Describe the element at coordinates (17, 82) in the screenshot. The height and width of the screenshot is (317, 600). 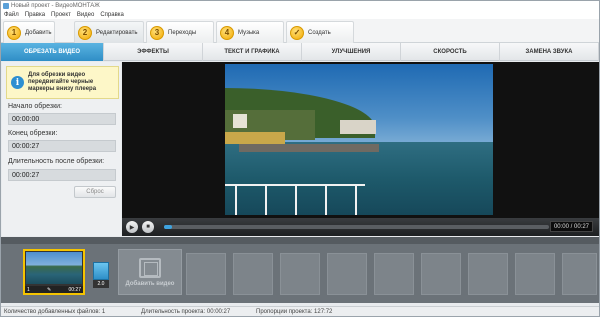
I see `info-icon: i` at that location.